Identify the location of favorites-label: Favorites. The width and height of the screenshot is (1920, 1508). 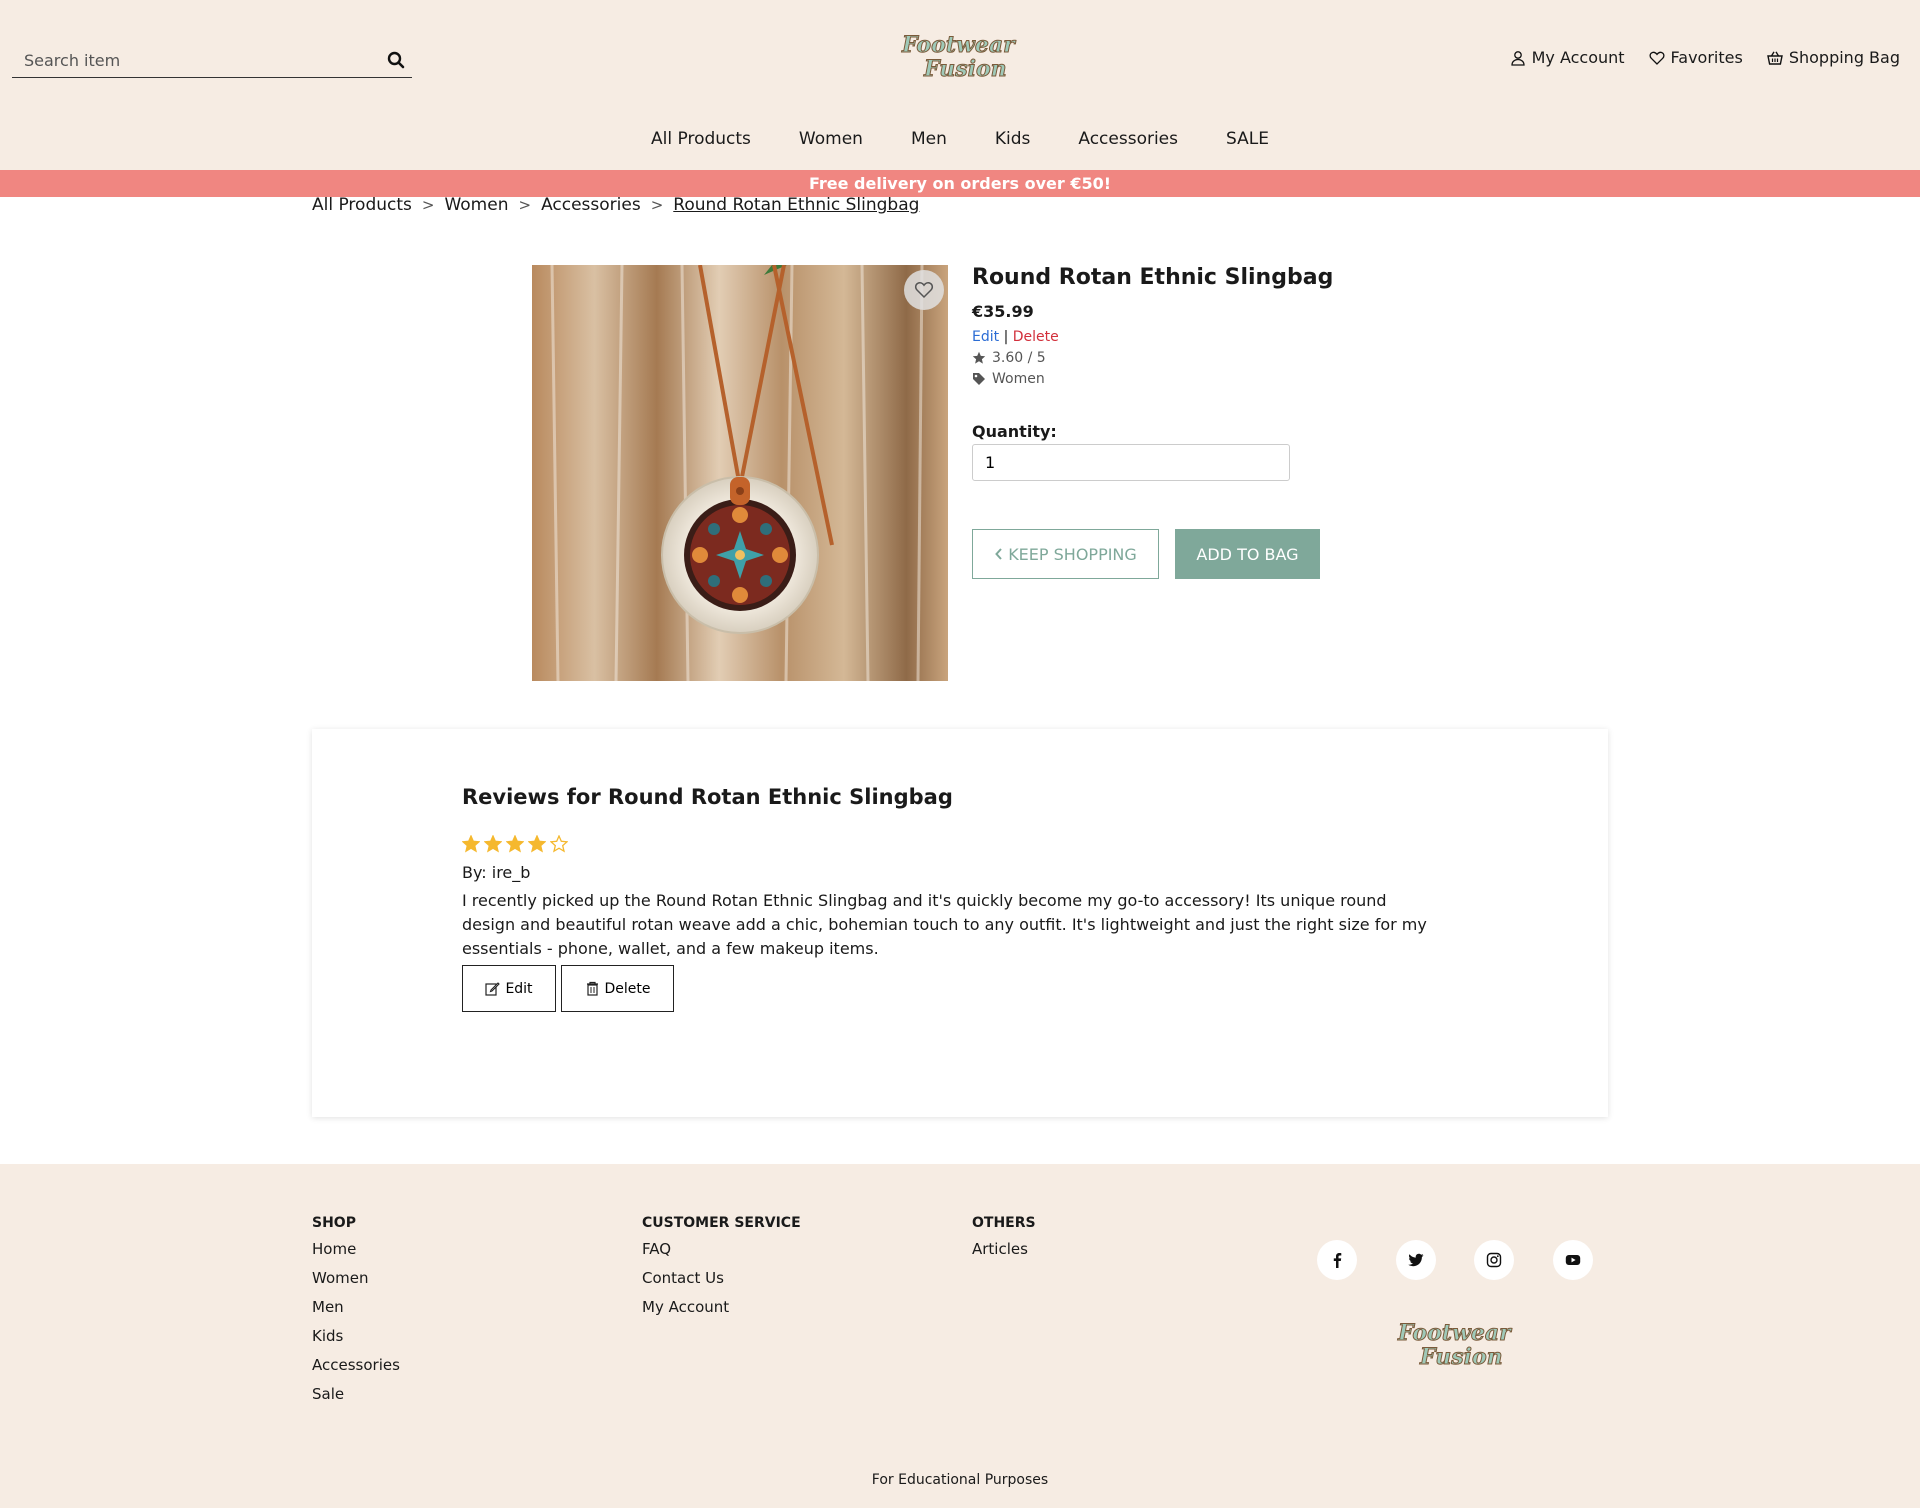
(1706, 57).